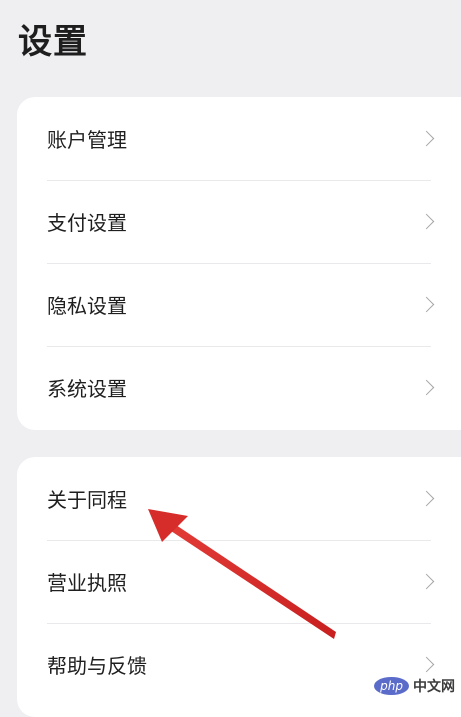 The width and height of the screenshot is (461, 717). I want to click on settings-item-label: 支付设置, so click(87, 223).